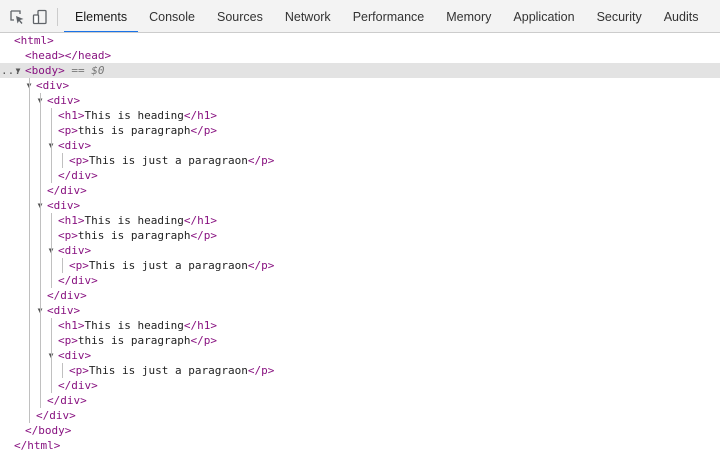  Describe the element at coordinates (468, 16) in the screenshot. I see `tab-memory: Memory` at that location.